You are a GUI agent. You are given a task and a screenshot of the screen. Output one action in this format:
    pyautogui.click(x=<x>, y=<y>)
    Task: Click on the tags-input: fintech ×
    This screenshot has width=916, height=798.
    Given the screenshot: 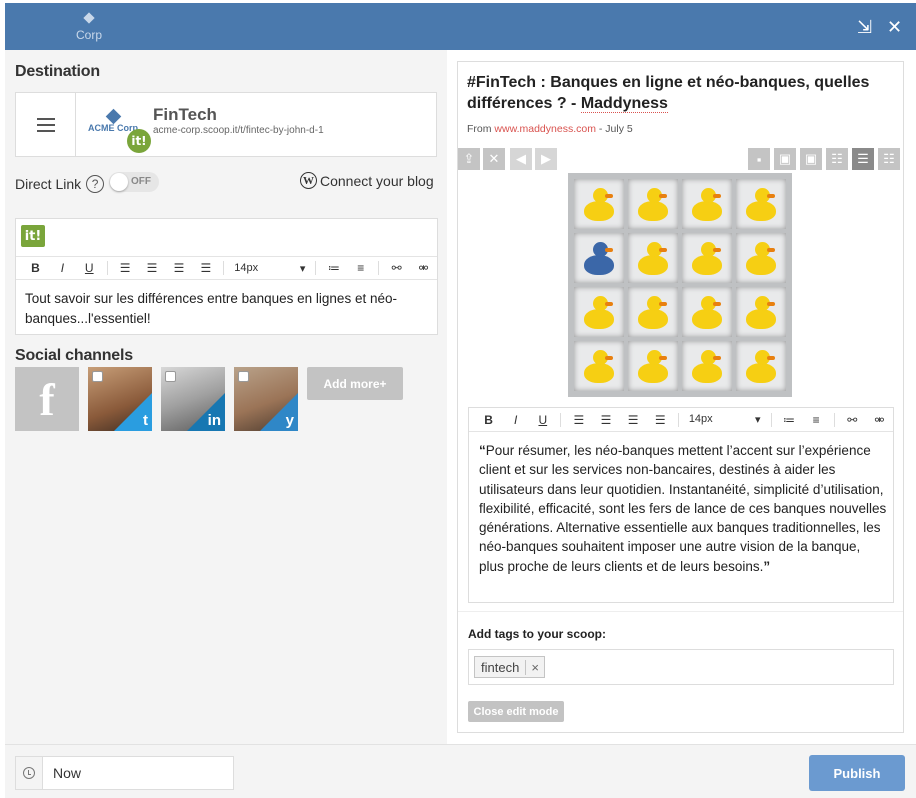 What is the action you would take?
    pyautogui.click(x=681, y=667)
    